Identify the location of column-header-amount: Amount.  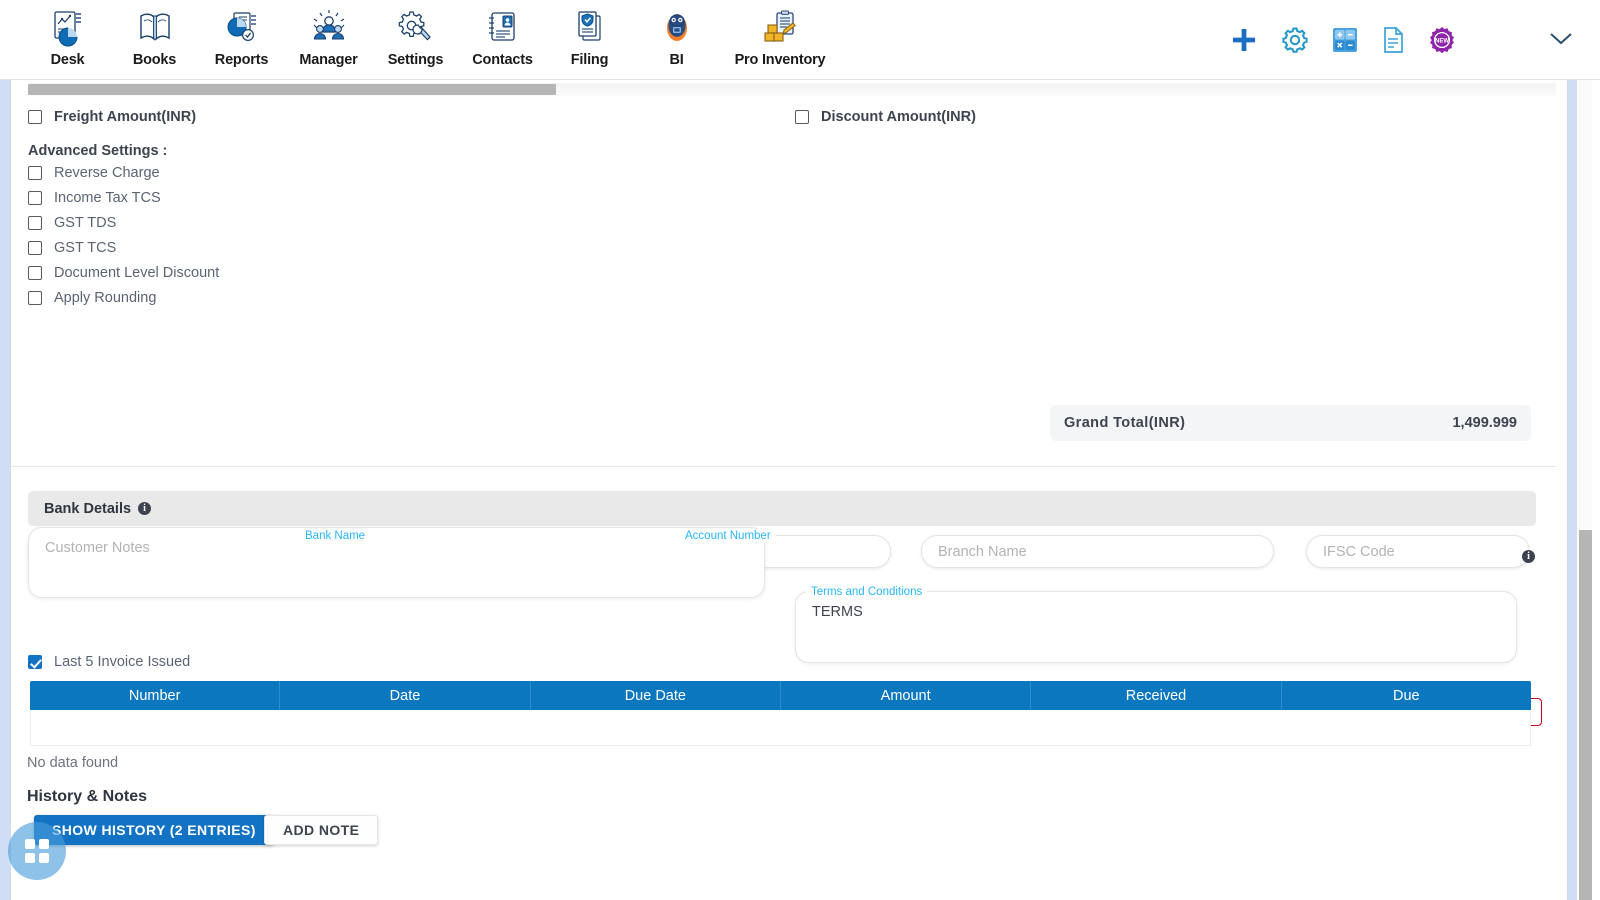
(906, 695).